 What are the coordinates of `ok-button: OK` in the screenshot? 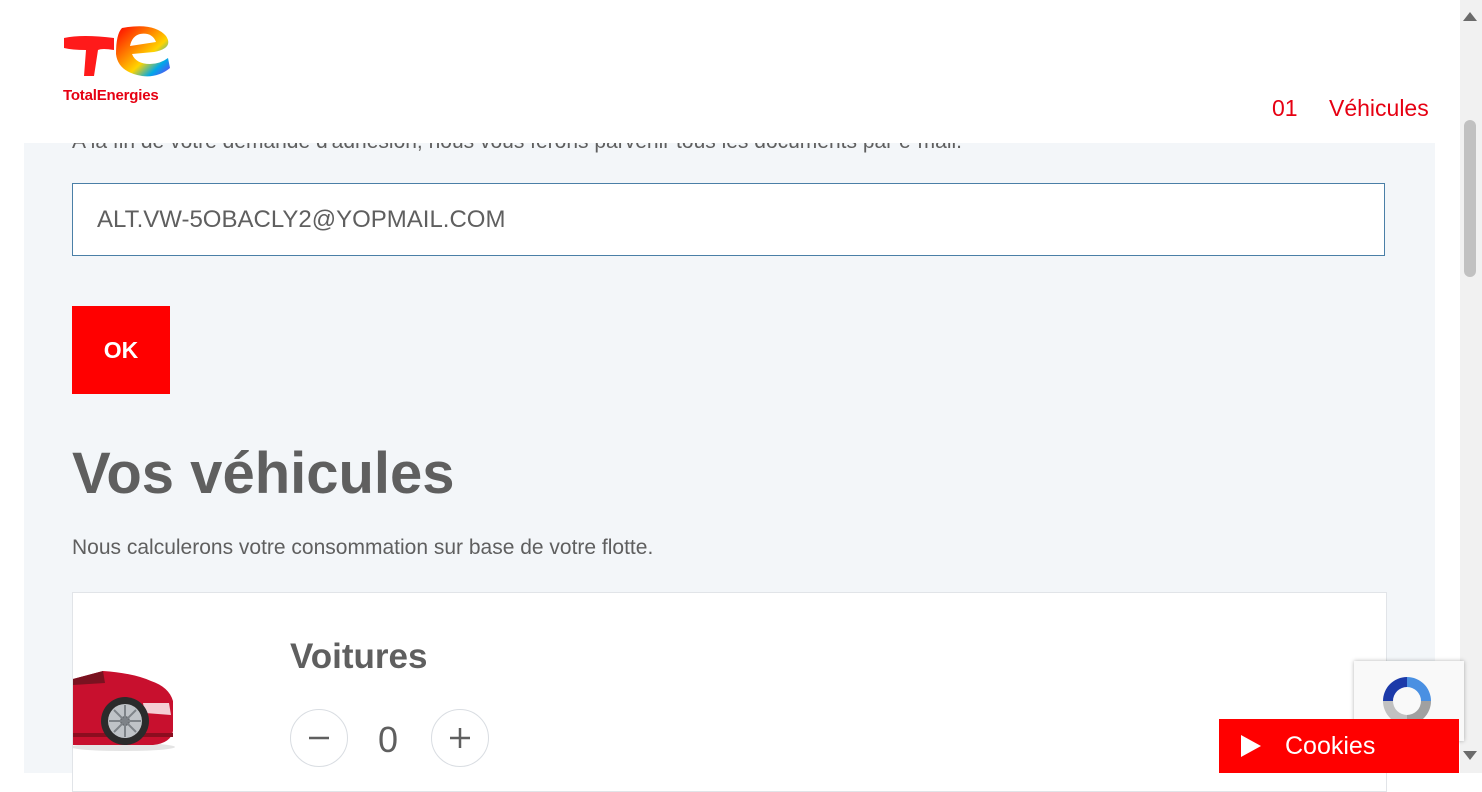 It's located at (121, 350).